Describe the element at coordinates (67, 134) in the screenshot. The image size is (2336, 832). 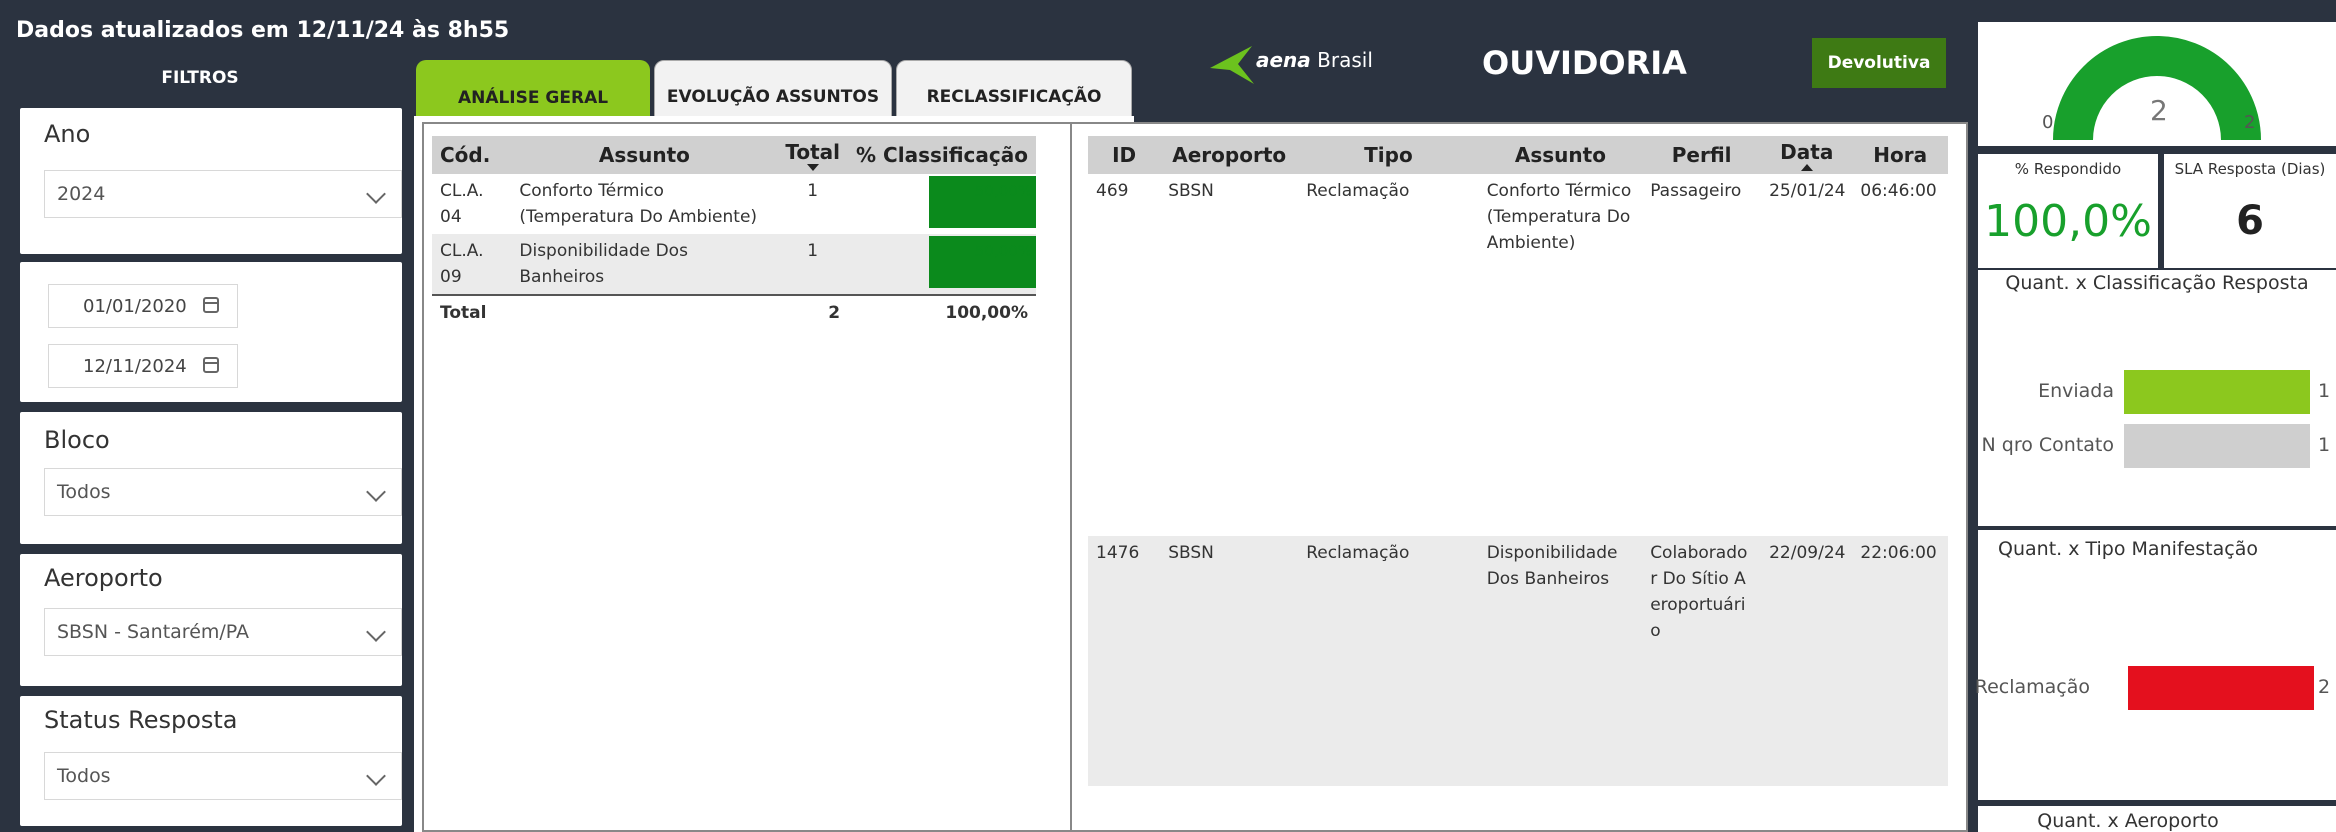
I see `filter-ano-label: Ano` at that location.